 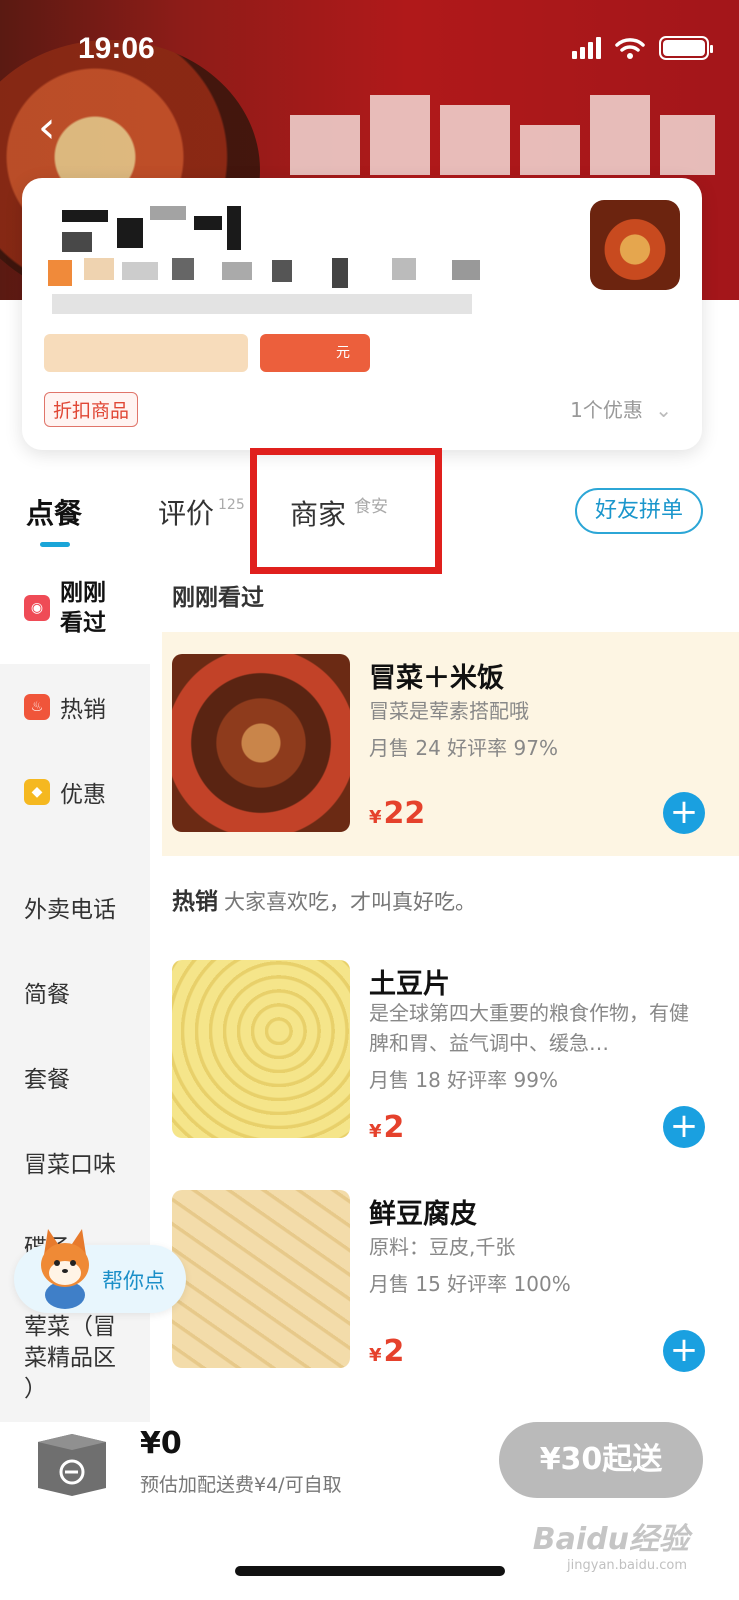 I want to click on tab-order-label: 点餐, so click(x=54, y=513).